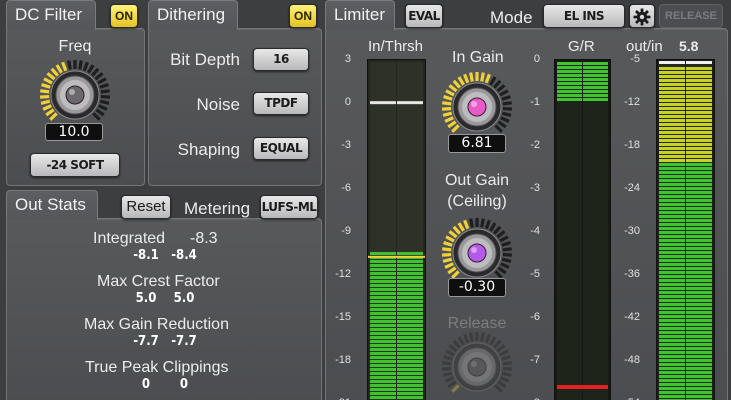 Image resolution: width=731 pixels, height=400 pixels. I want to click on max-gain-reduction-label: Max Gain Reduction, so click(156, 324).